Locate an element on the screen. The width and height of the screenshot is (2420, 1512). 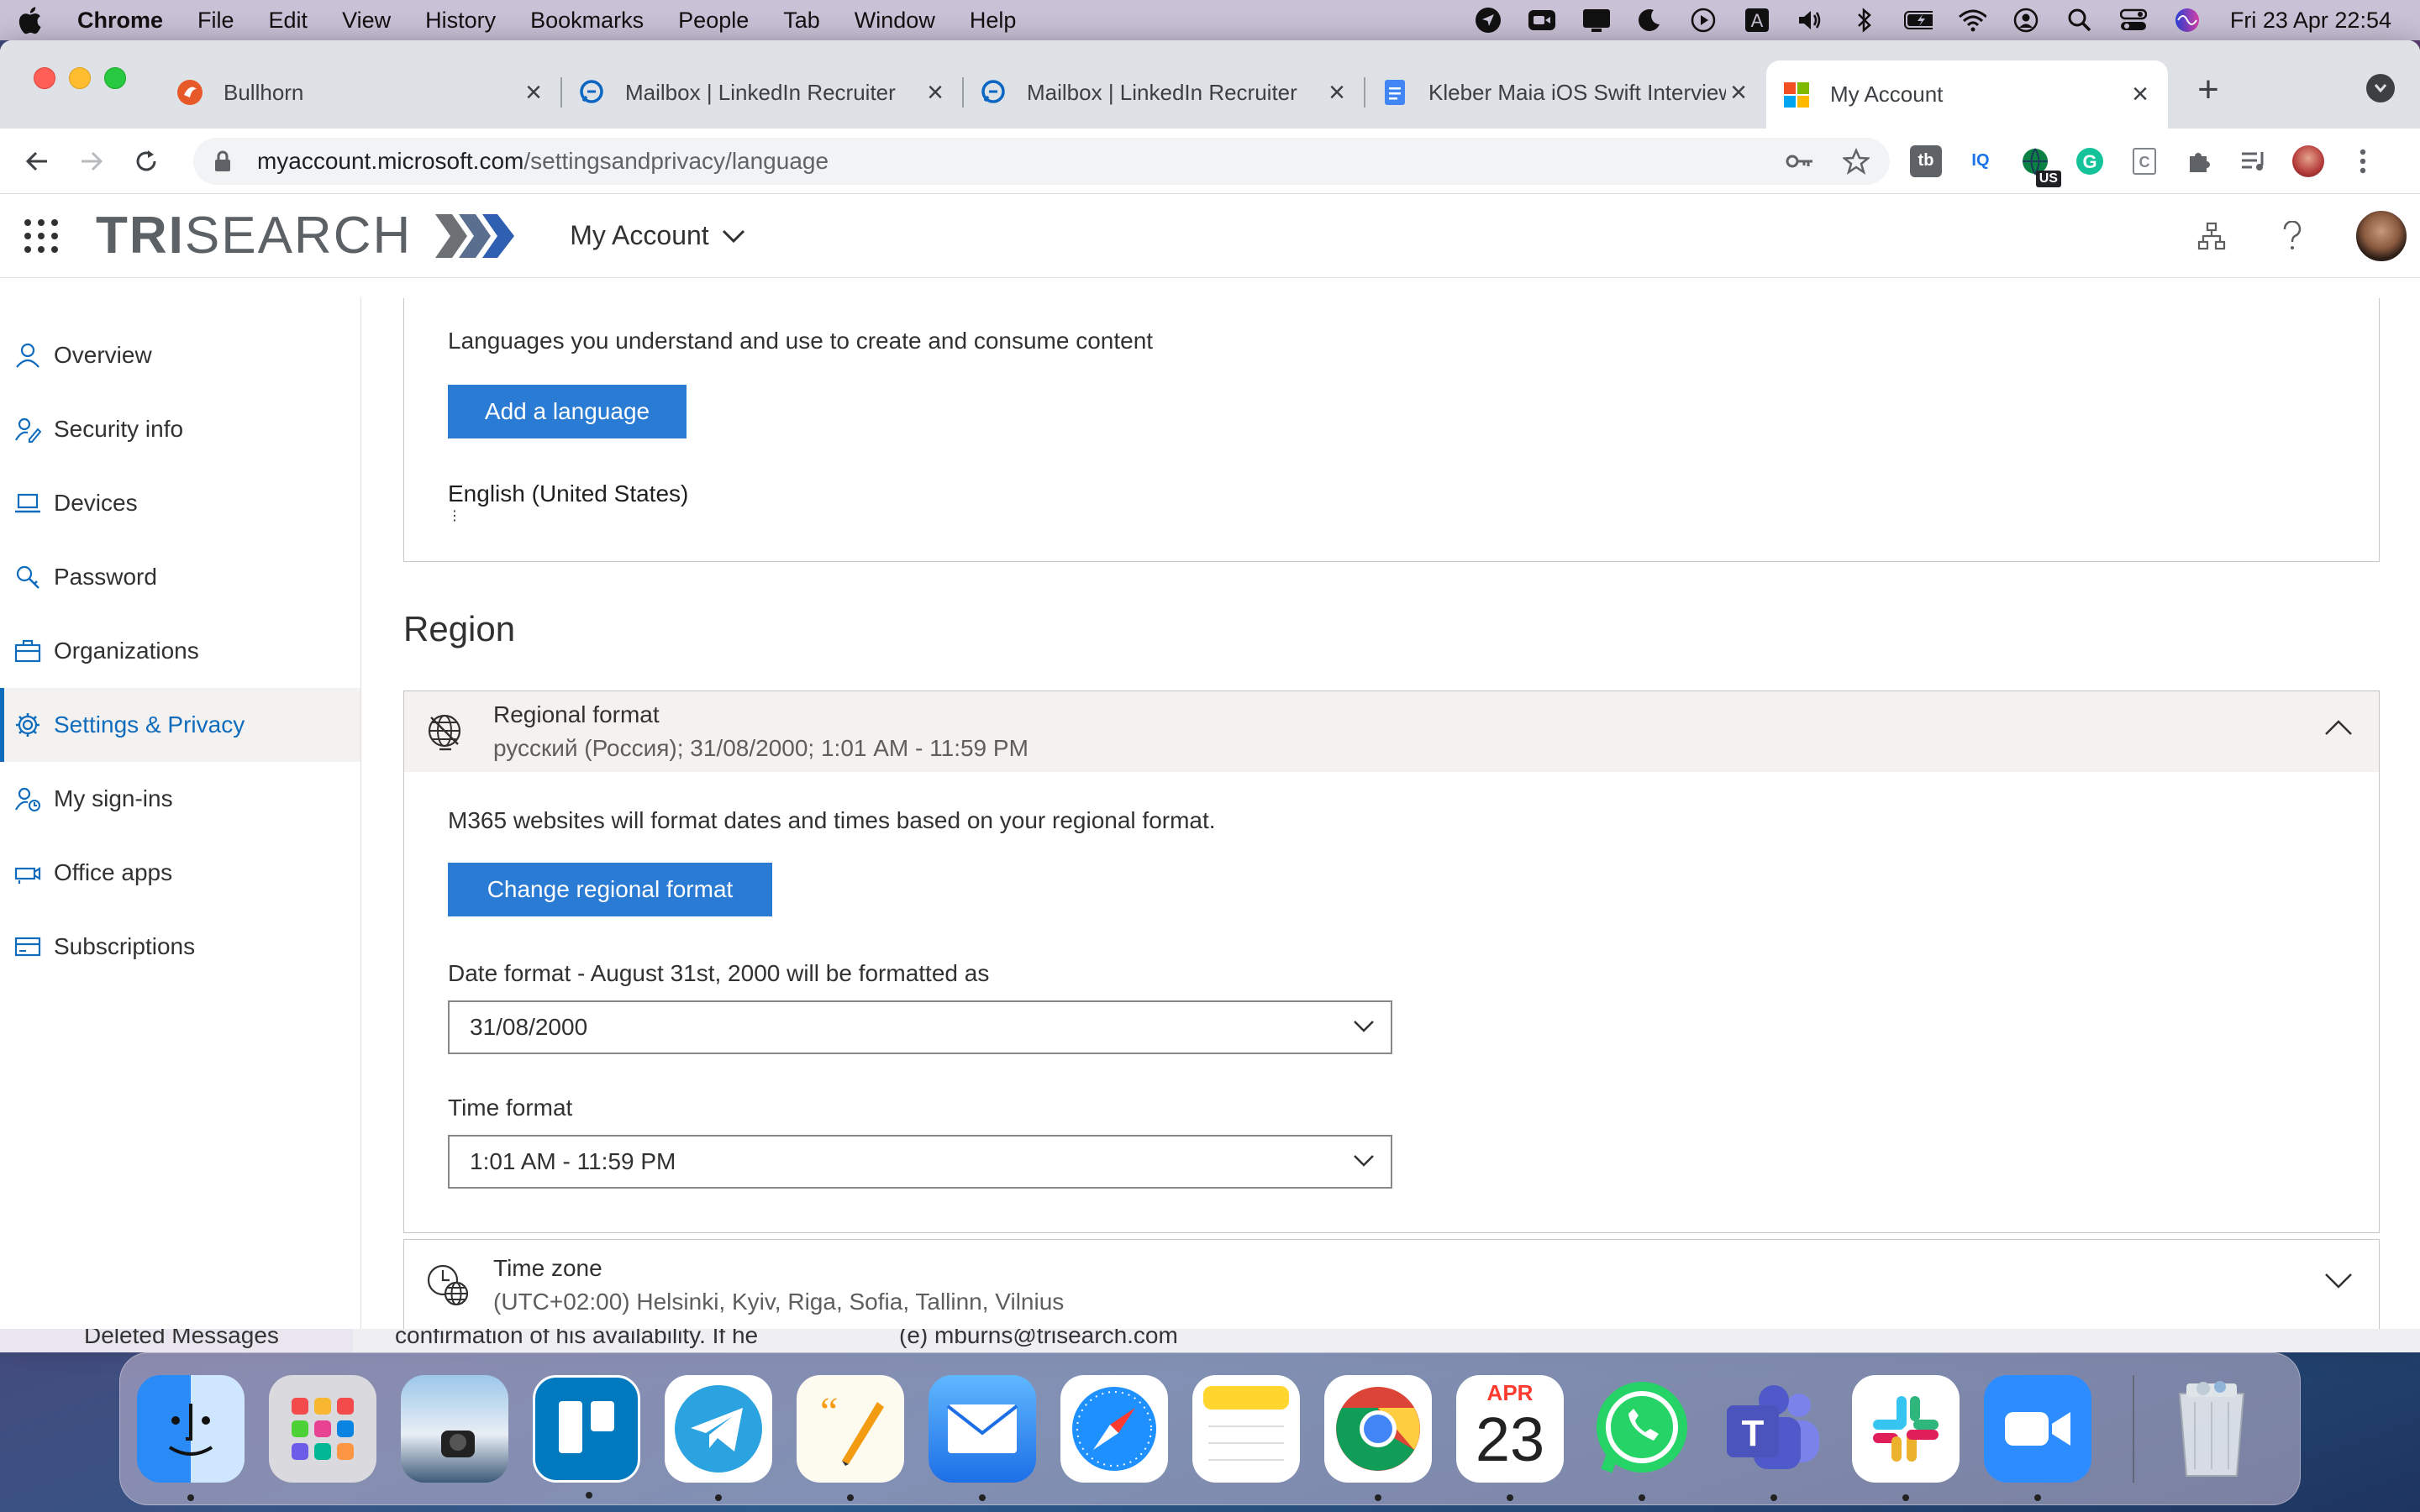
siri-icon is located at coordinates (2187, 20).